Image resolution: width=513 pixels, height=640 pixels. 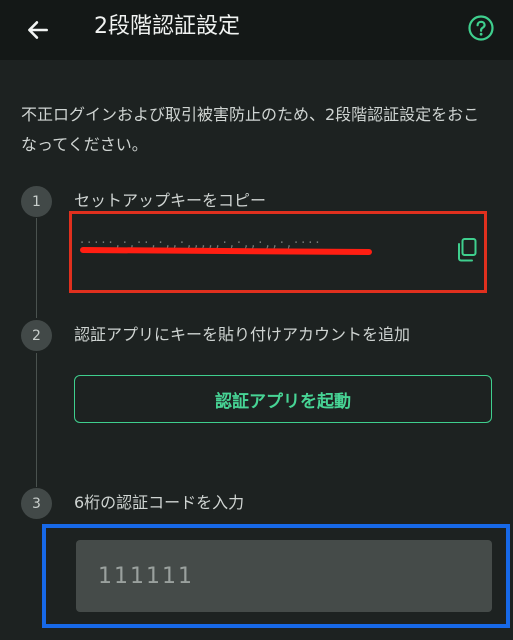 What do you see at coordinates (159, 502) in the screenshot?
I see `step-label-enter-code: 6桁の認証コードを入力` at bounding box center [159, 502].